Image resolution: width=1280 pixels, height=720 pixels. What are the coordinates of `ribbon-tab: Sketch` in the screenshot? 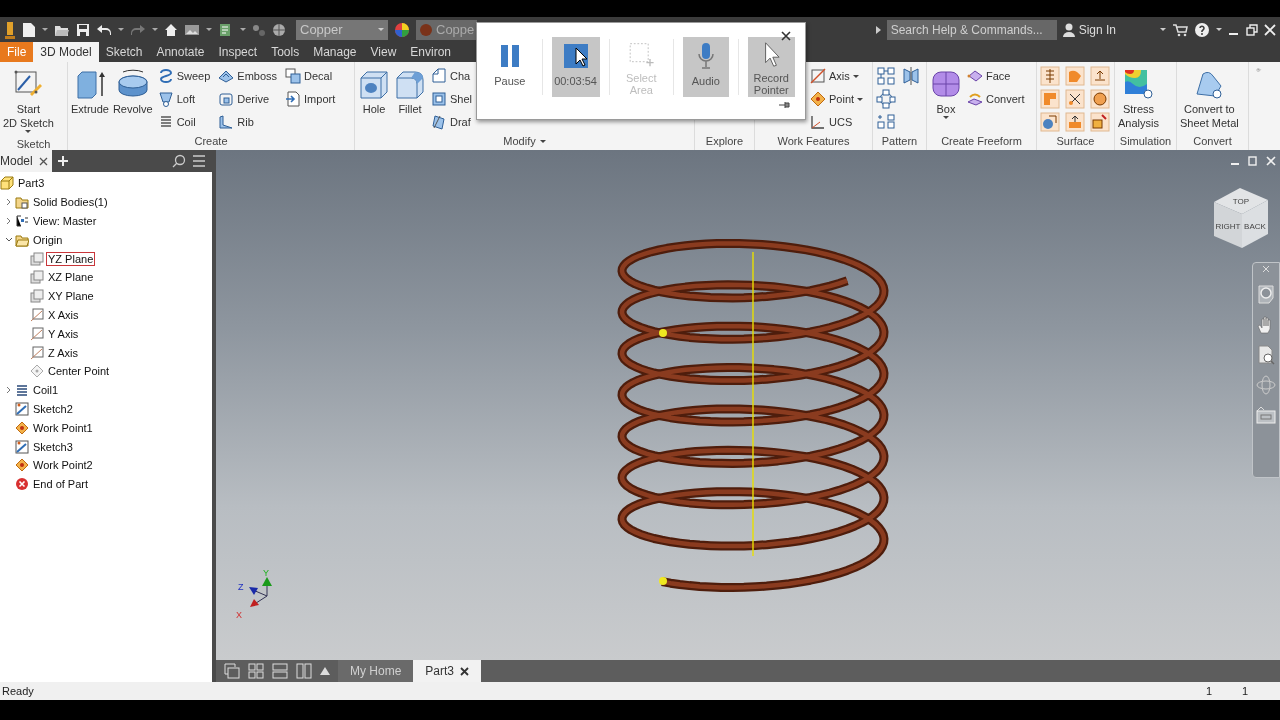 It's located at (124, 52).